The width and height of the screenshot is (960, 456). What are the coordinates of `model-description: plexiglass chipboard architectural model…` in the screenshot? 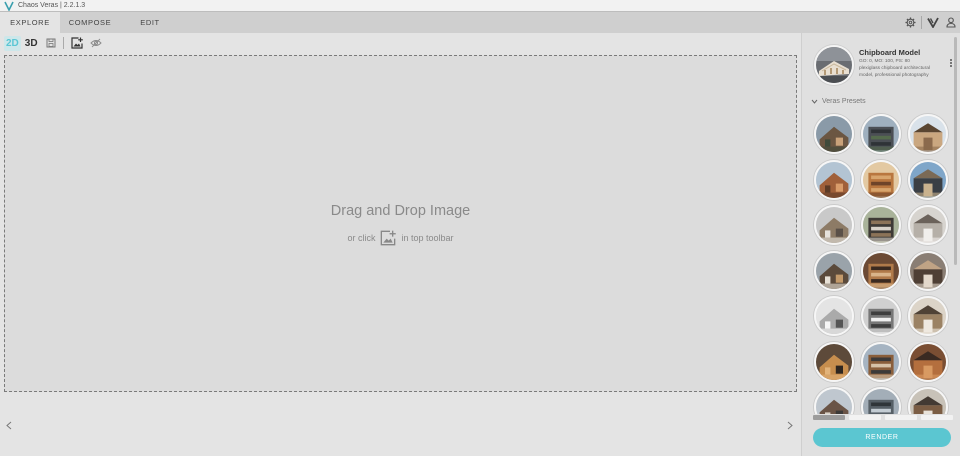 It's located at (894, 72).